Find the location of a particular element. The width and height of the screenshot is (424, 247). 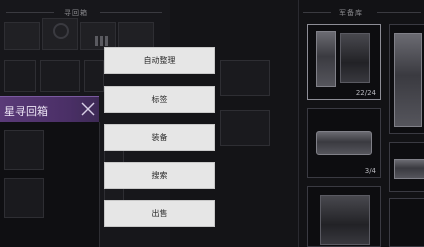

slot-count: 22/24 is located at coordinates (365, 93).